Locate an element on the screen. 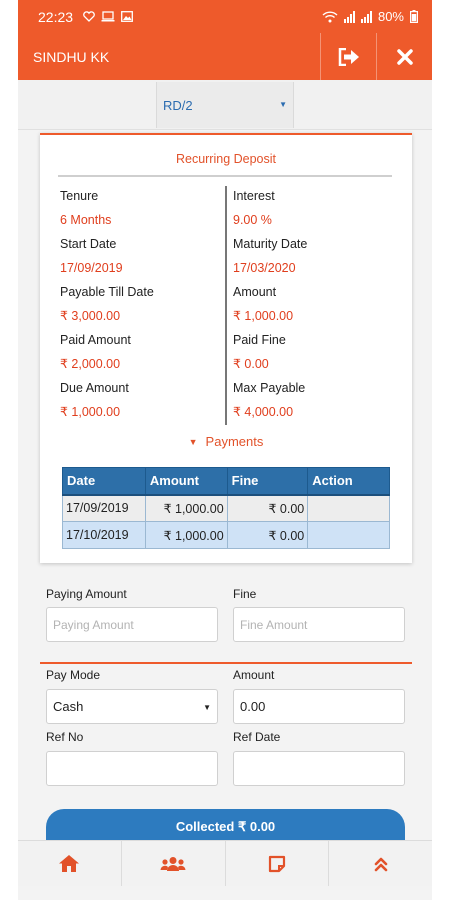 Image resolution: width=450 pixels, height=900 pixels. amount-label: Amount is located at coordinates (254, 675).